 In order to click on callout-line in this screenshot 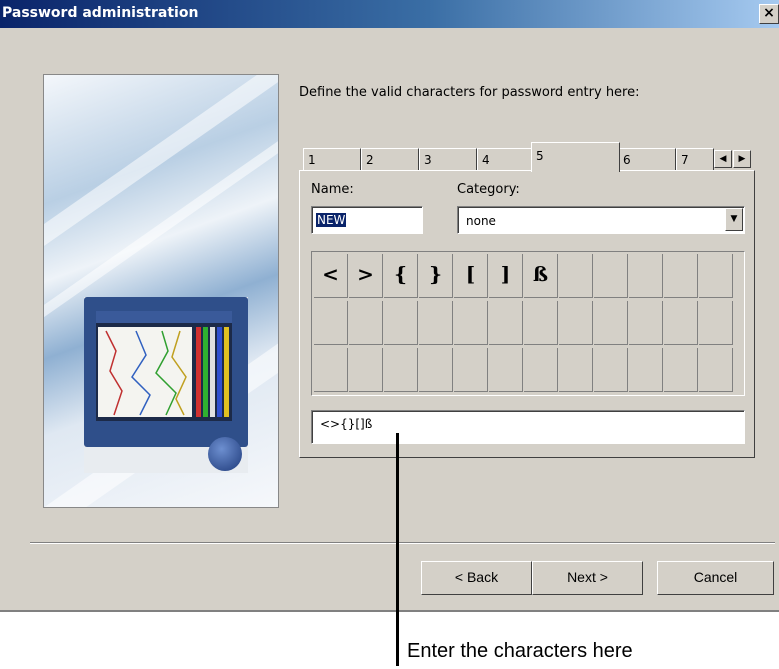, I will do `click(397, 549)`.